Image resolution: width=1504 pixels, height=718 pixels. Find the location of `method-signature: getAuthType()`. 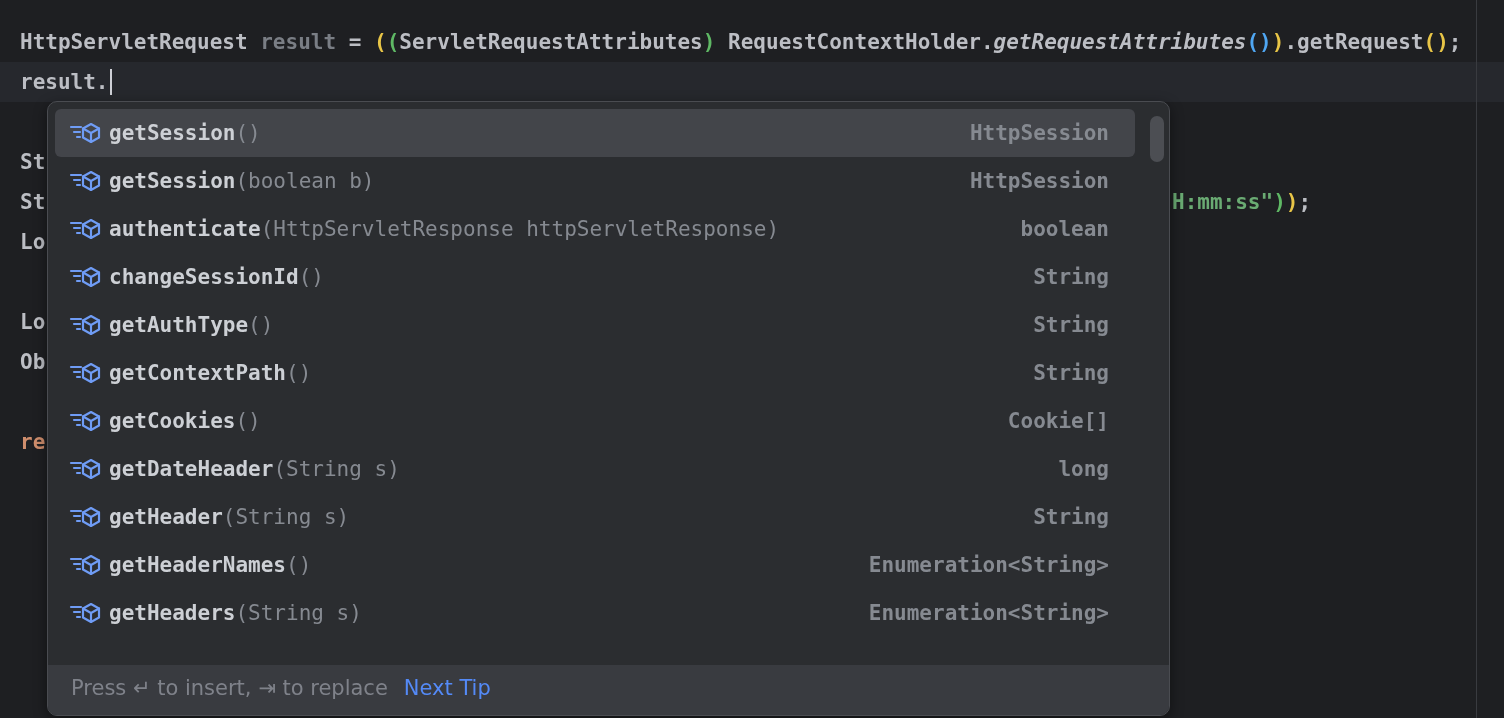

method-signature: getAuthType() is located at coordinates (191, 325).